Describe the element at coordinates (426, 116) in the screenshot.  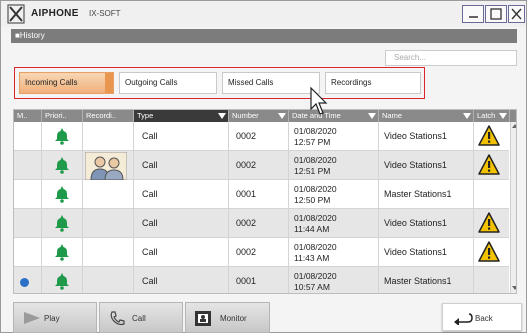
I see `column-header-name: Name` at that location.